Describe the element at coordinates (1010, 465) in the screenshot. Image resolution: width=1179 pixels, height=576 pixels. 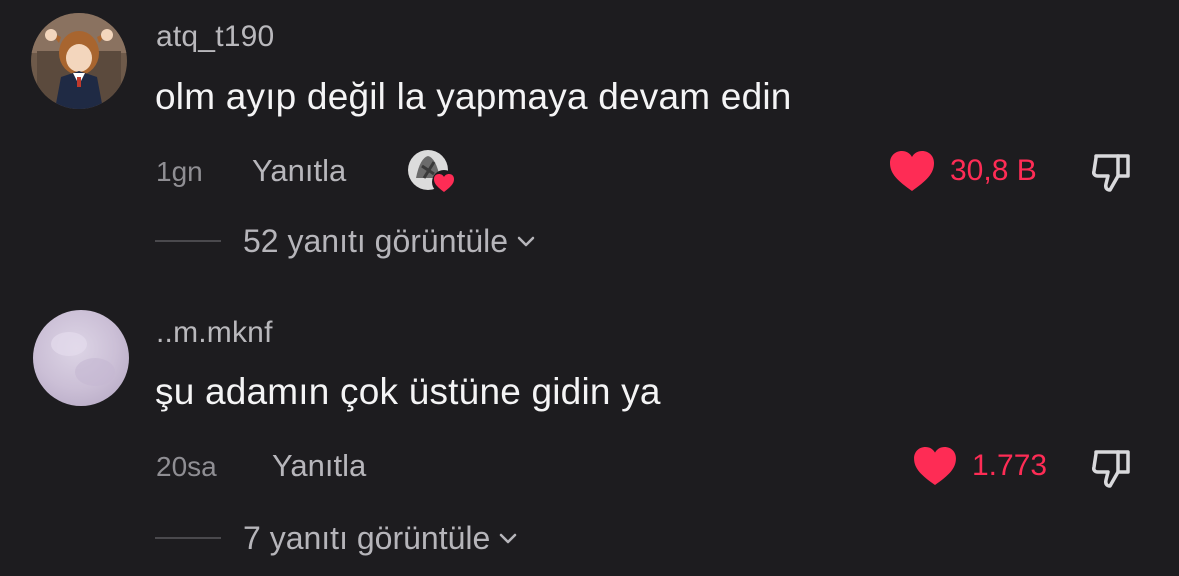
I see `like-count: 1.773` at that location.